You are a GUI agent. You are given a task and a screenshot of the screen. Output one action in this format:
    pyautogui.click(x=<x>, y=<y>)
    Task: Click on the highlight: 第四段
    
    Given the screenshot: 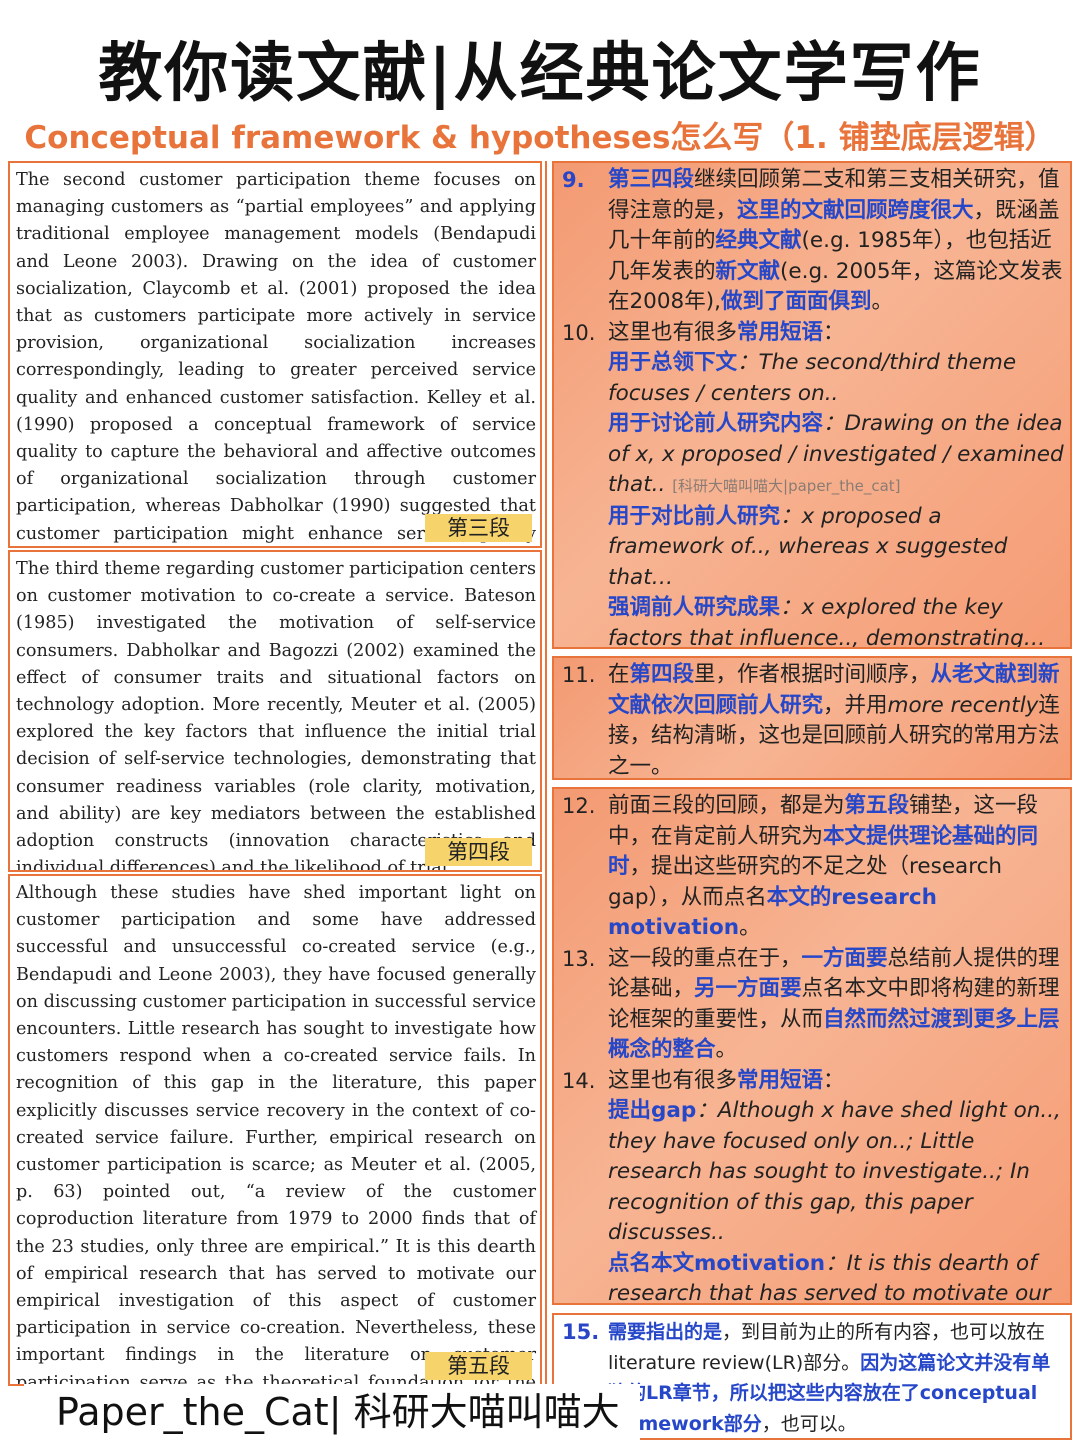 What is the action you would take?
    pyautogui.click(x=662, y=674)
    